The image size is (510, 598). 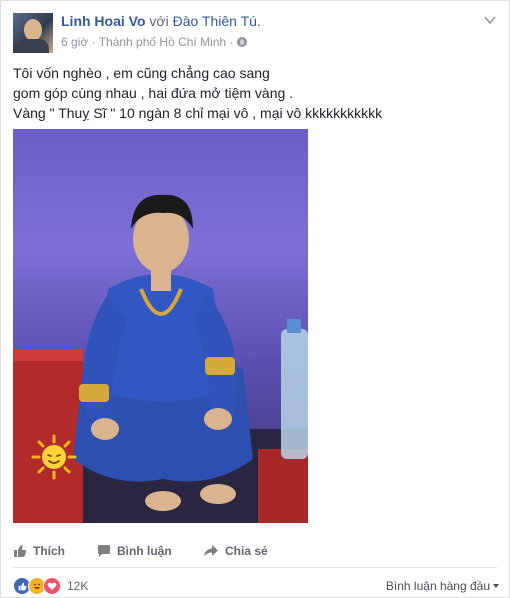 I want to click on comment-button: Bình luận, so click(x=134, y=551).